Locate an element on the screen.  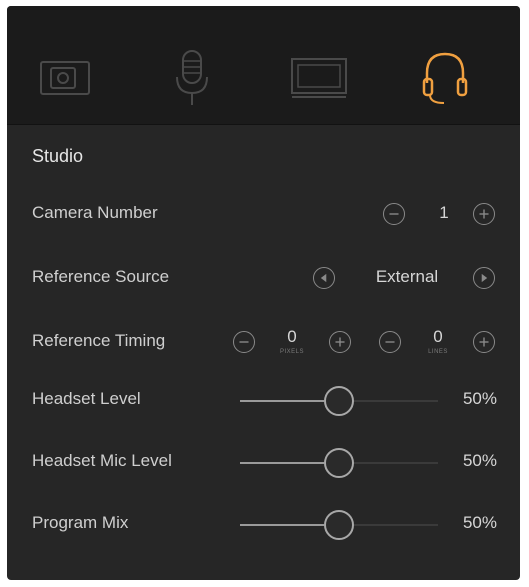
headset-mic-level-row: Headset Mic Level 50% is located at coordinates (263, 462).